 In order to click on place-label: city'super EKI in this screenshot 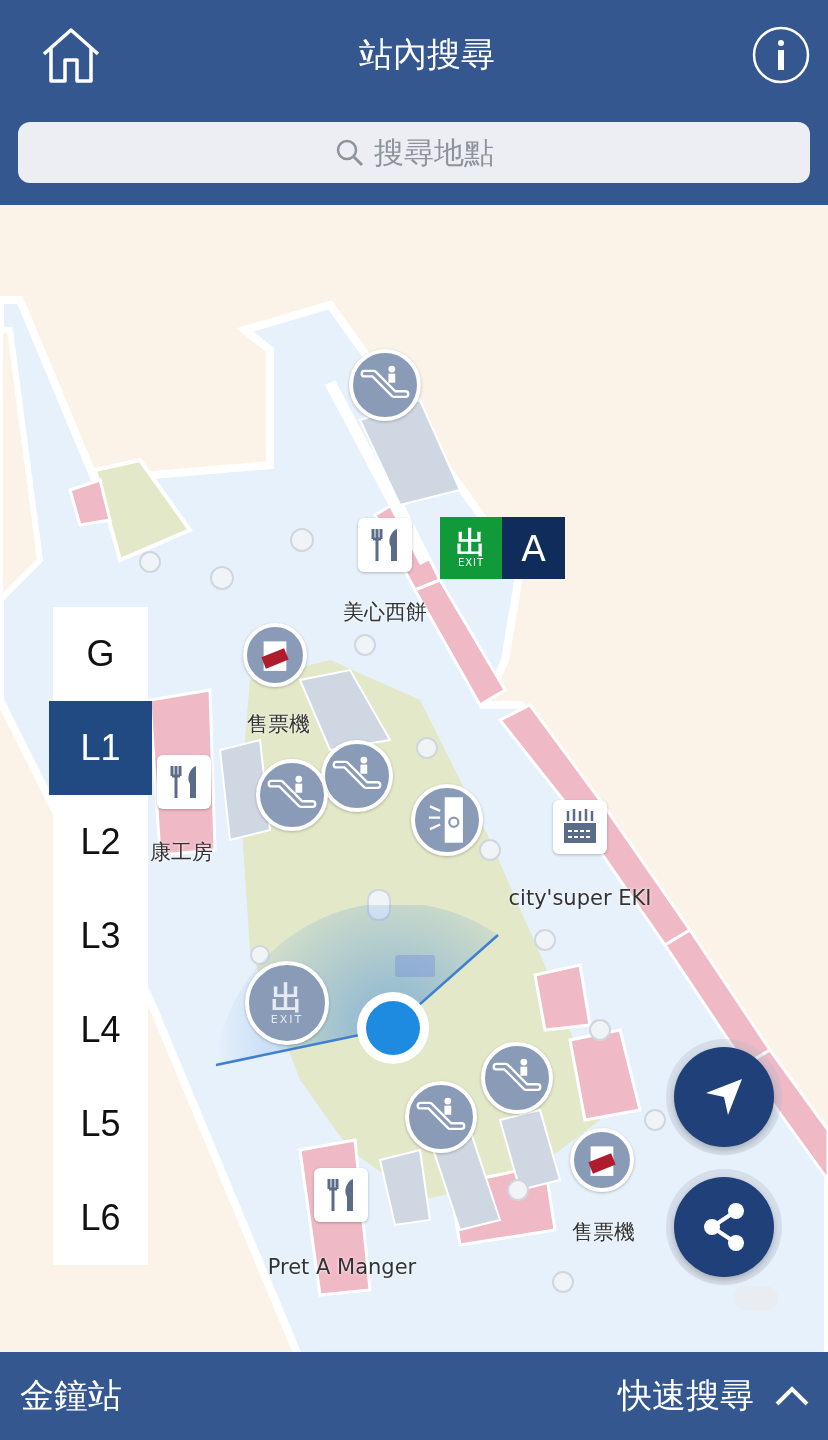, I will do `click(580, 898)`.